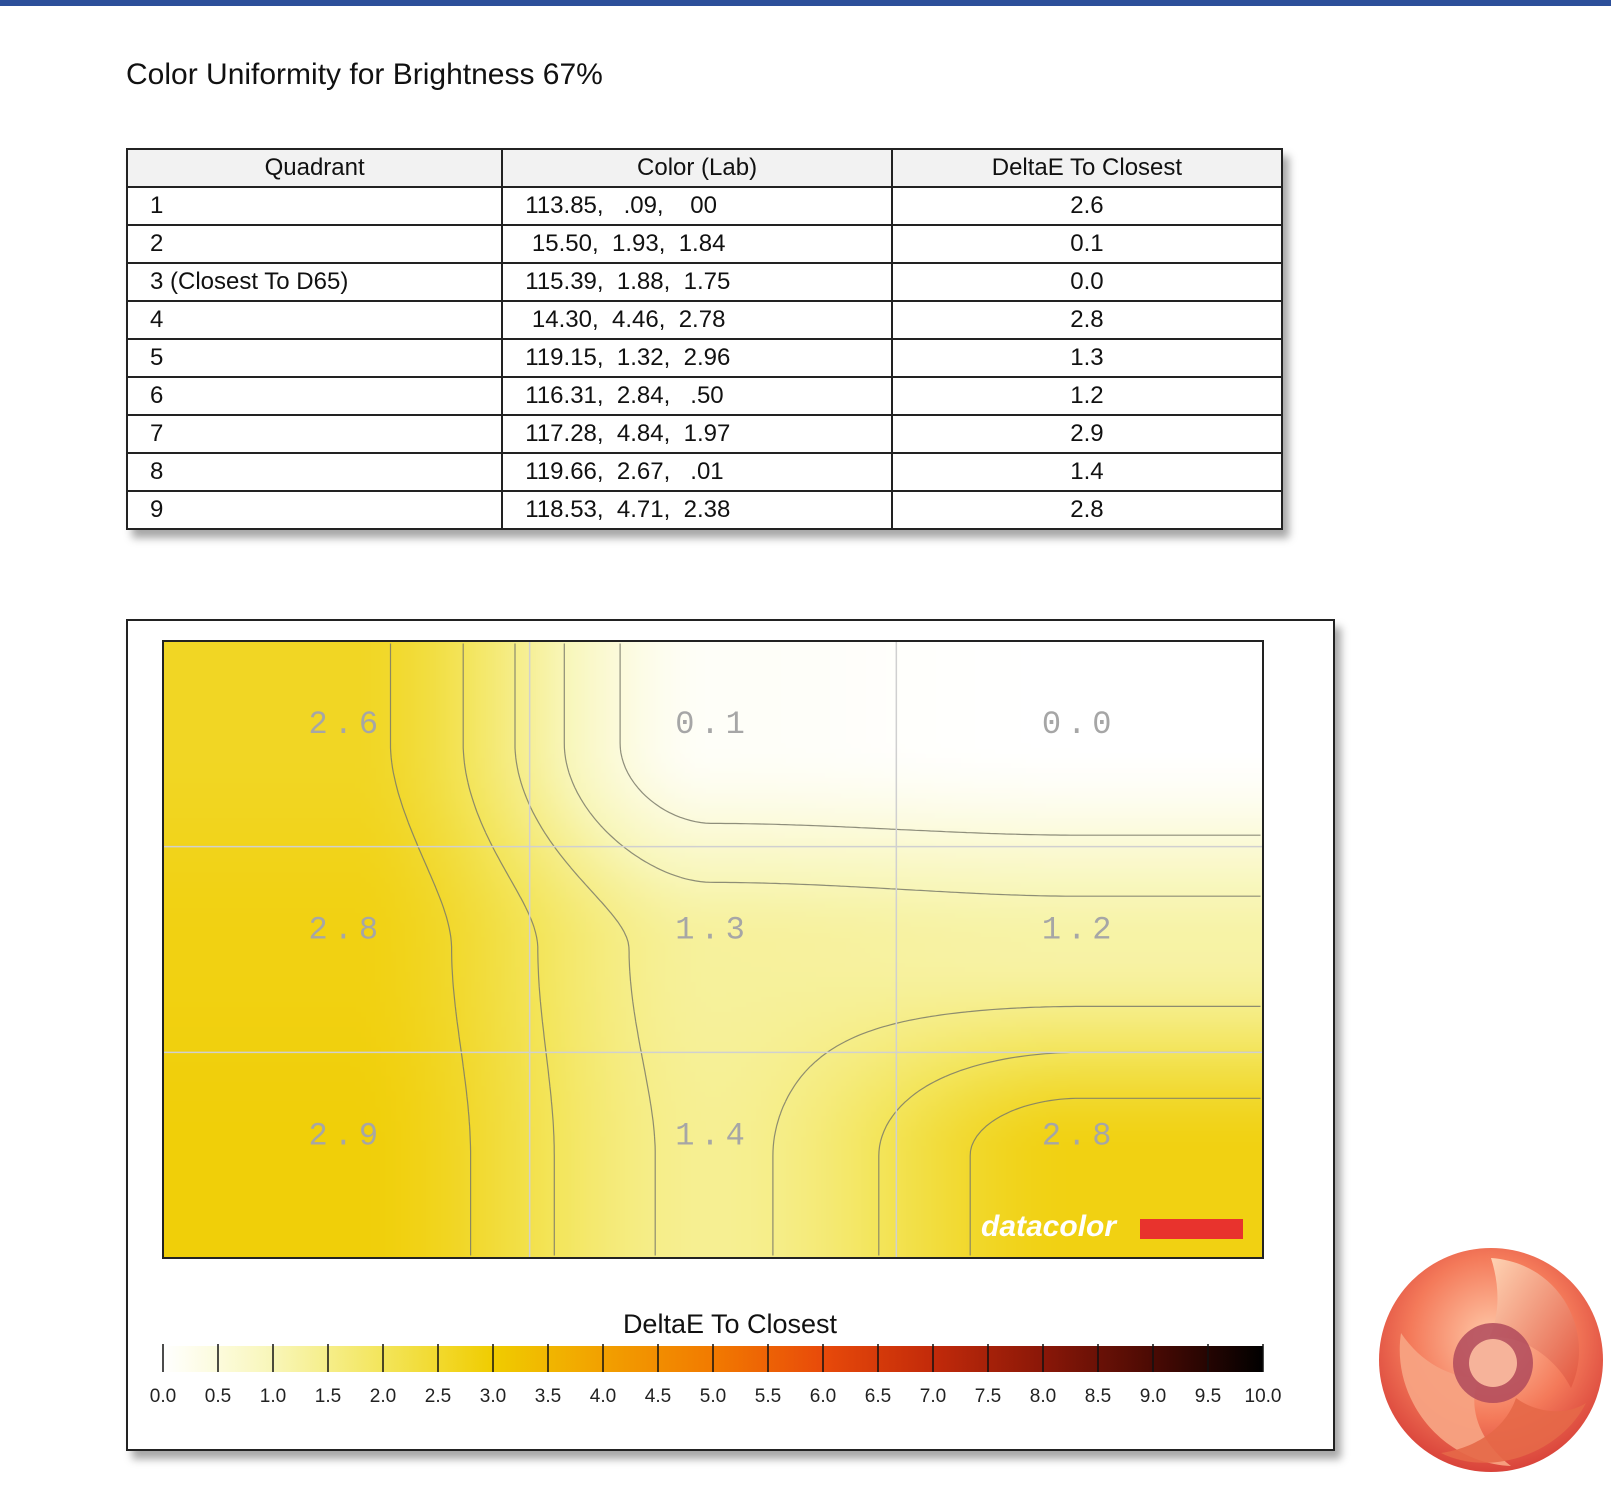  What do you see at coordinates (1087, 472) in the screenshot?
I see `delta-cell: 1.4` at bounding box center [1087, 472].